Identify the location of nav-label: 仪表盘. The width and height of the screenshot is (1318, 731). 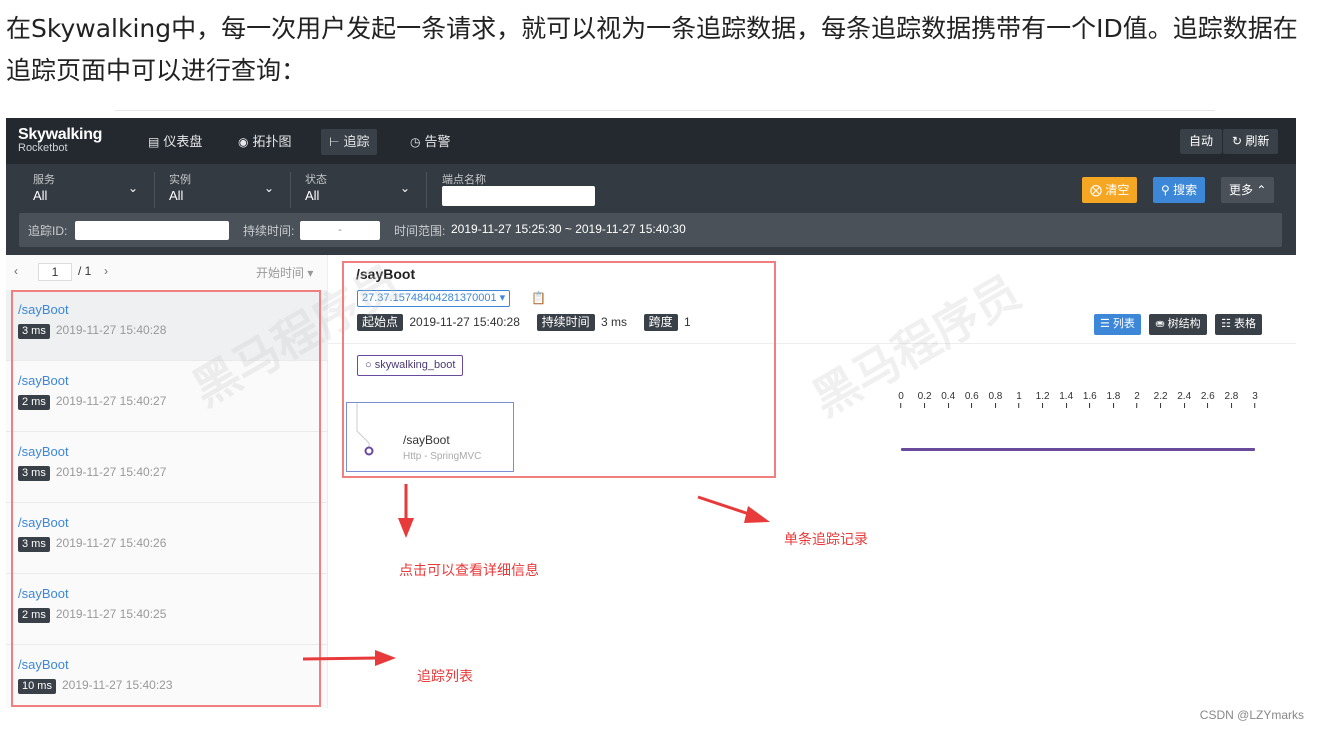
(183, 141).